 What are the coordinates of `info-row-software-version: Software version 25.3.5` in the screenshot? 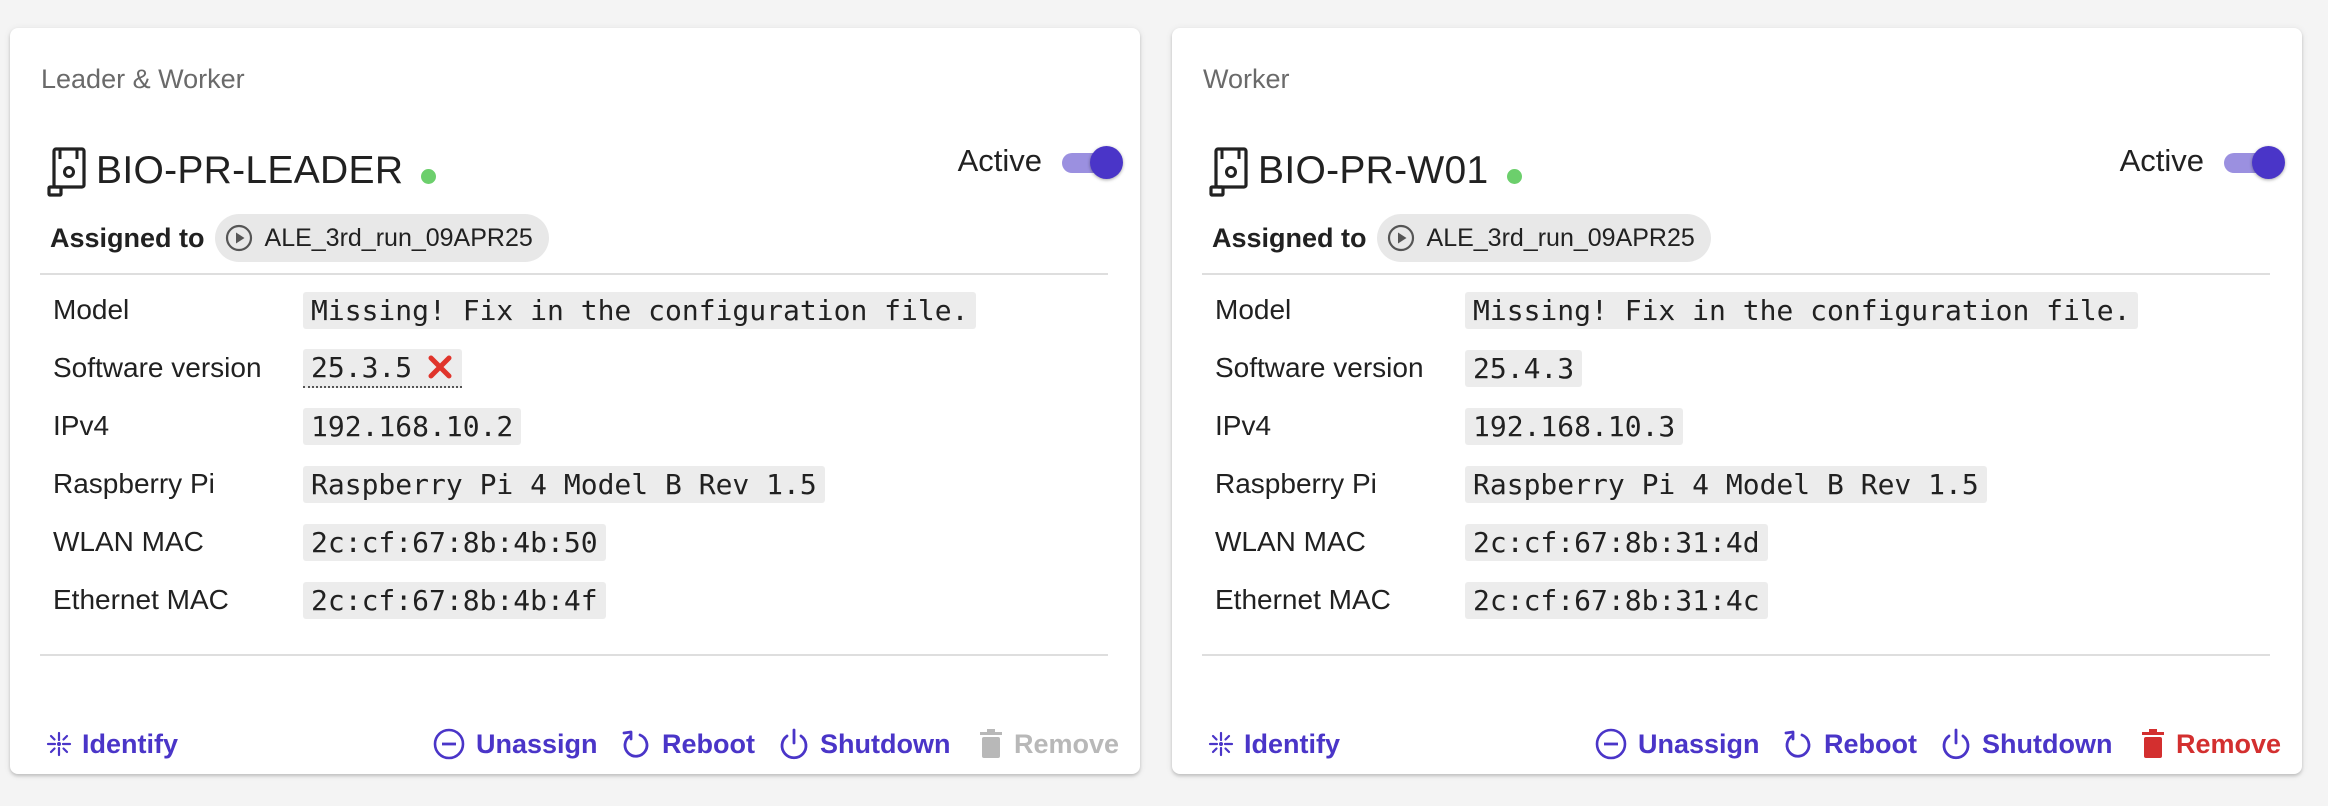 It's located at (258, 368).